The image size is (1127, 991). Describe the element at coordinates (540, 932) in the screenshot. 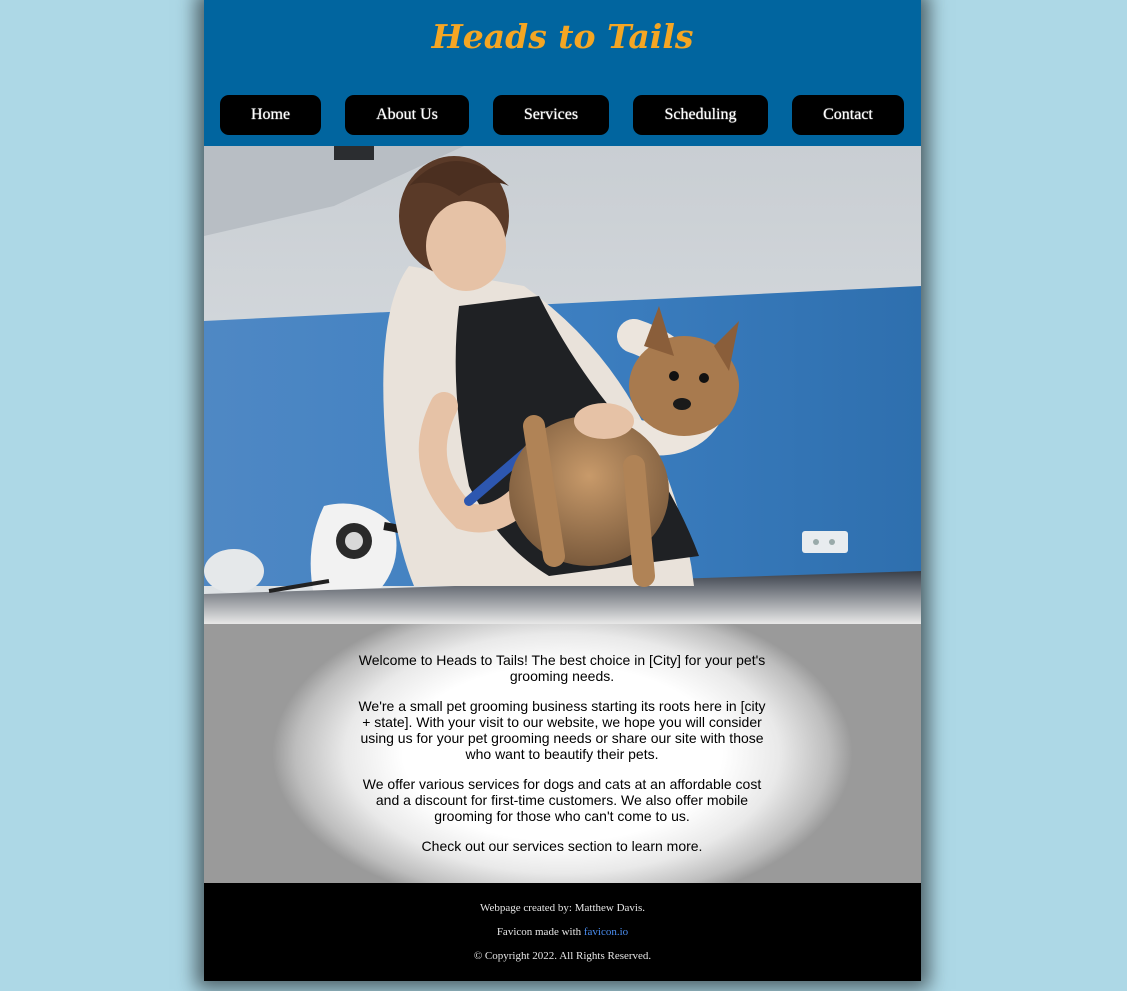

I see `footer-favicon-prefix: Favicon made with` at that location.